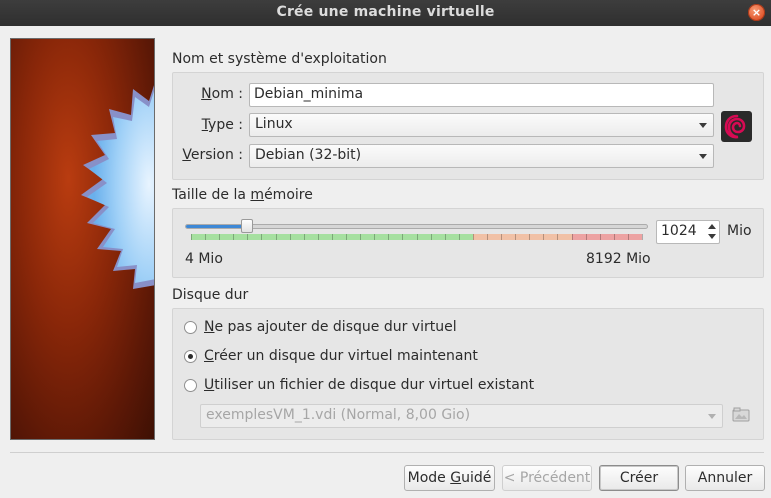 This screenshot has width=771, height=498. I want to click on radio-existing-disk-button, so click(190, 385).